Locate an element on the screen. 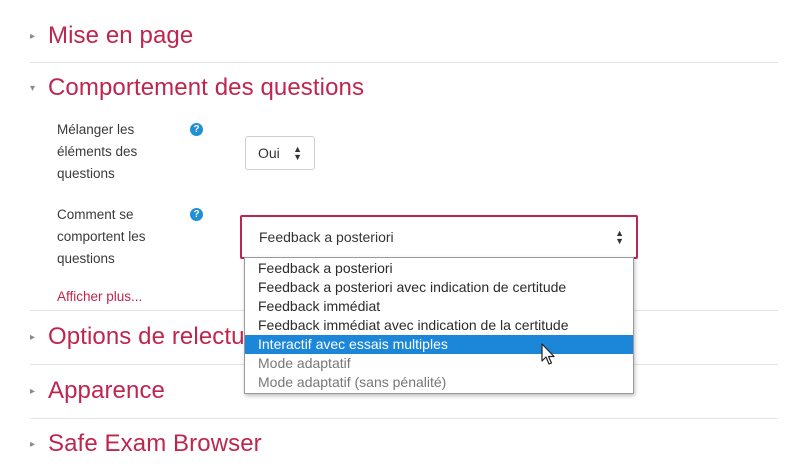 This screenshot has width=790, height=466. behaviour-label: Comment se comportent les questions is located at coordinates (101, 236).